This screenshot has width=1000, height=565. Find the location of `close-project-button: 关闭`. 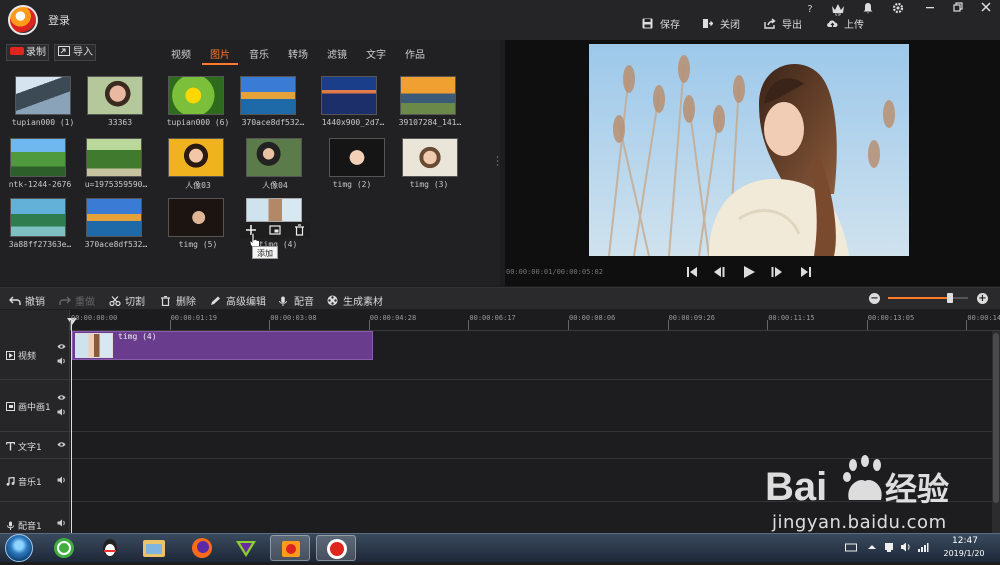

close-project-button: 关闭 is located at coordinates (721, 26).